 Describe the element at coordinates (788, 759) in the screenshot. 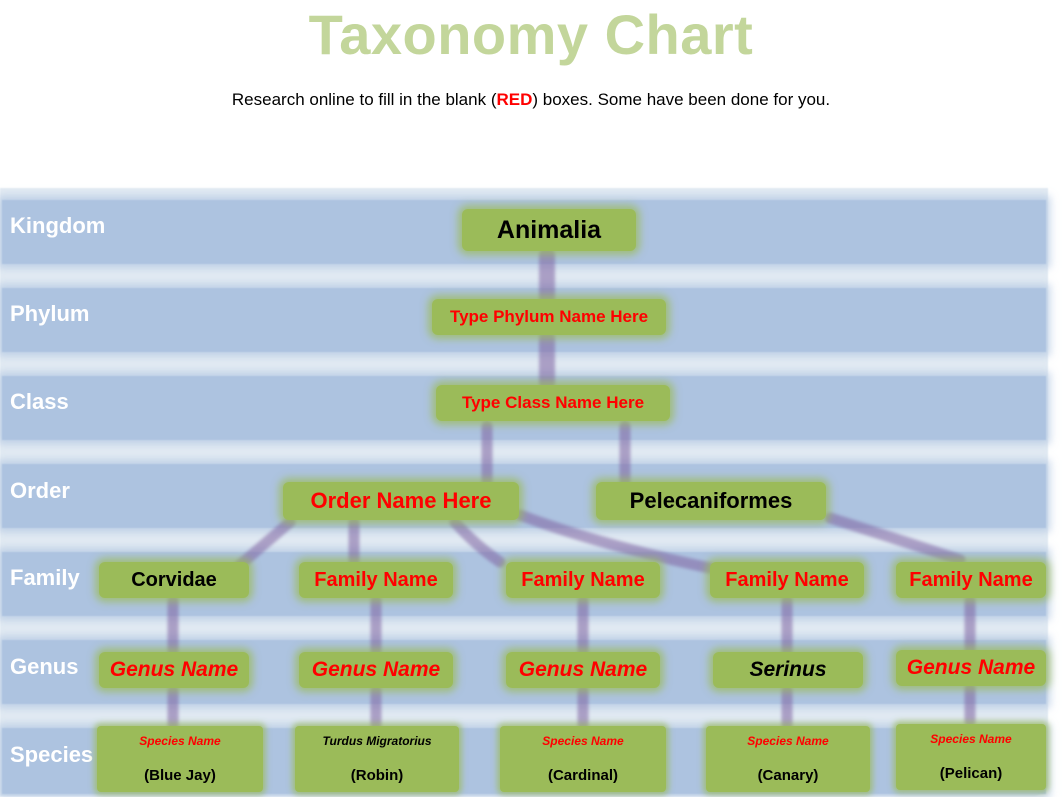

I see `node-species-4: Species Name (Canary)` at that location.